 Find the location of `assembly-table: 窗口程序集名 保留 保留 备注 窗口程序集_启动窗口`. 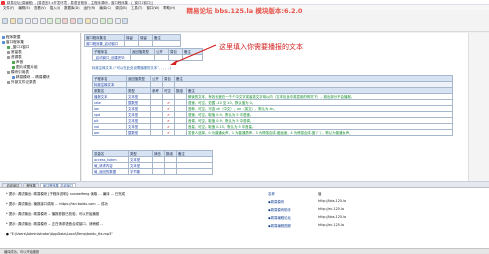

assembly-table: 窗口程序集名 保留 保留 备注 窗口程序集_启动窗口 is located at coordinates (132, 40).